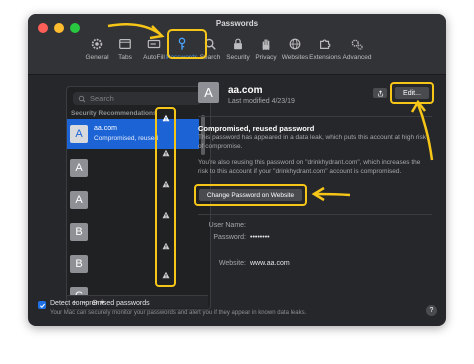 This screenshot has height=364, width=474. What do you see at coordinates (245, 90) in the screenshot?
I see `site-title: aa.com` at bounding box center [245, 90].